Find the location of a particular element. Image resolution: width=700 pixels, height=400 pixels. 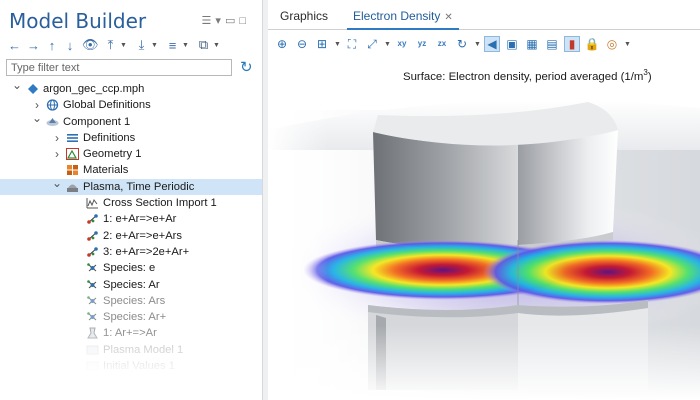

tree-item-label: Species: Ars is located at coordinates (134, 300).